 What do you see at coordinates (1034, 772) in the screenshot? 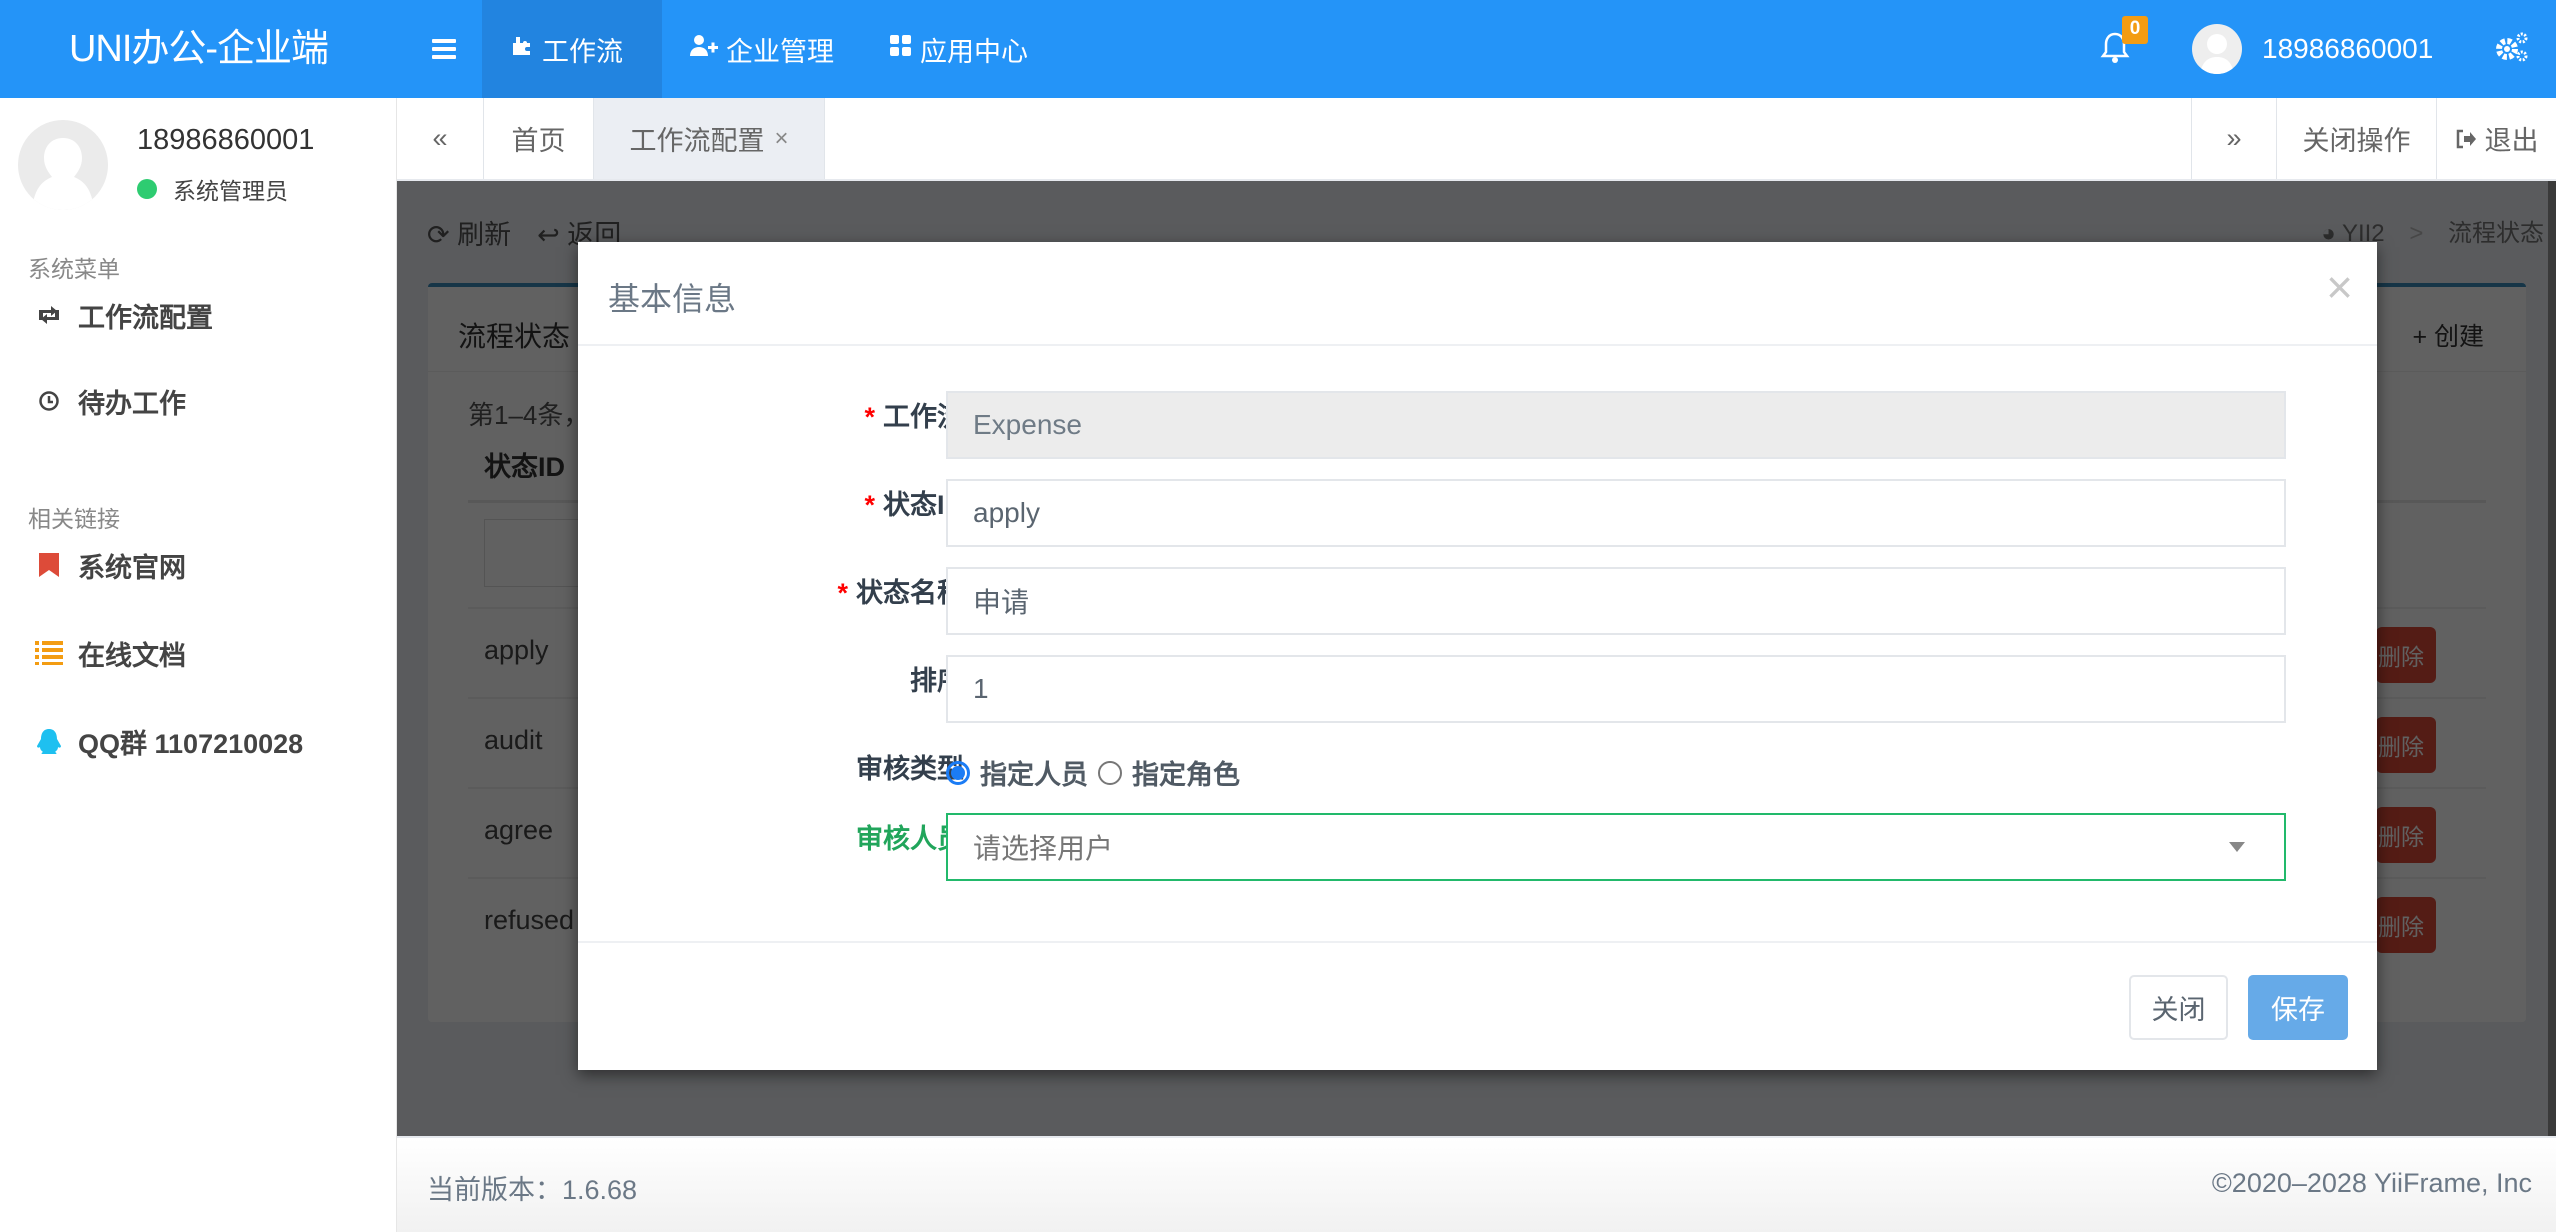
I see `radio-label: 指定人员` at bounding box center [1034, 772].